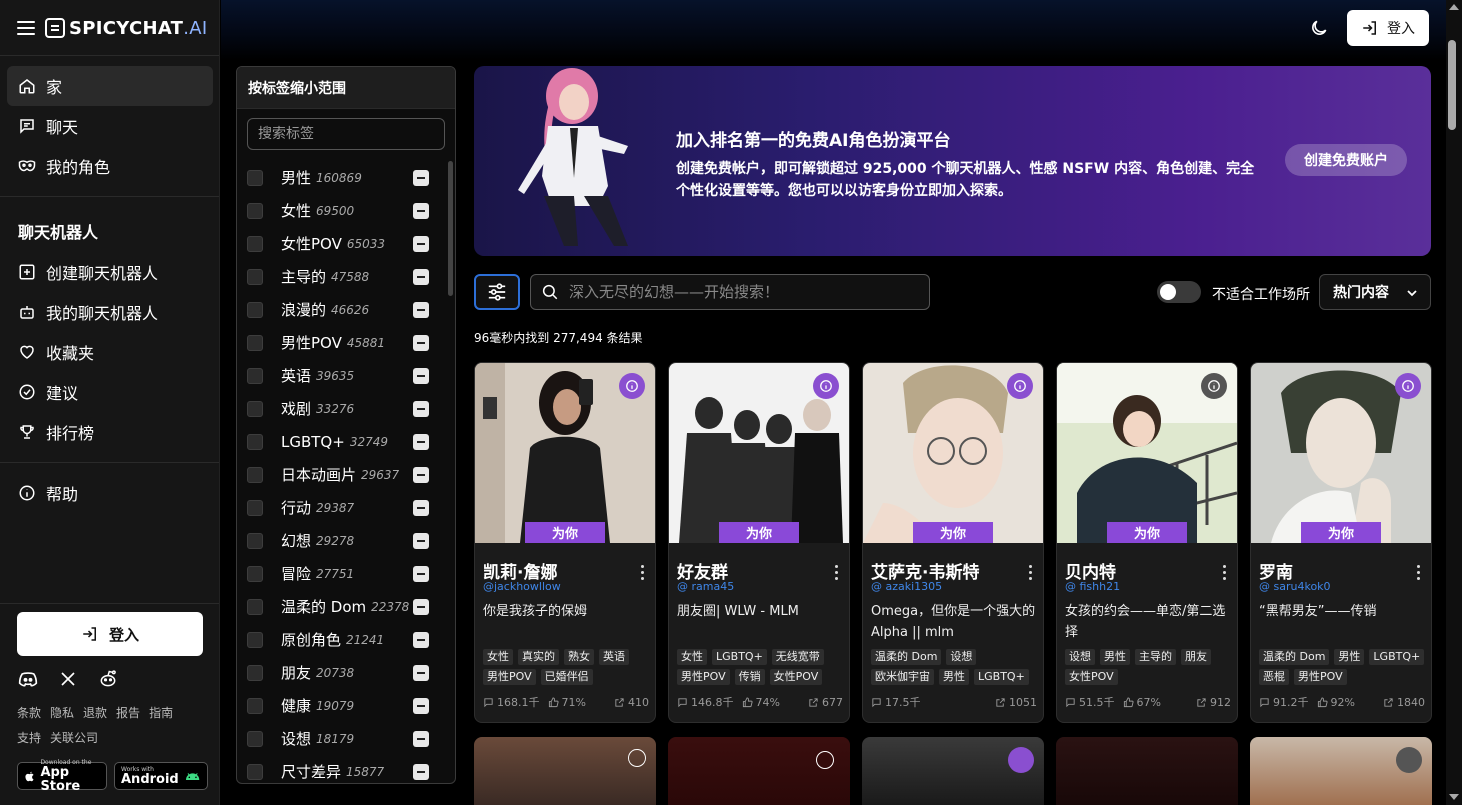 This screenshot has height=805, width=1462. What do you see at coordinates (110, 272) in the screenshot?
I see `nav-create-chatbot: 创建聊天机器人` at bounding box center [110, 272].